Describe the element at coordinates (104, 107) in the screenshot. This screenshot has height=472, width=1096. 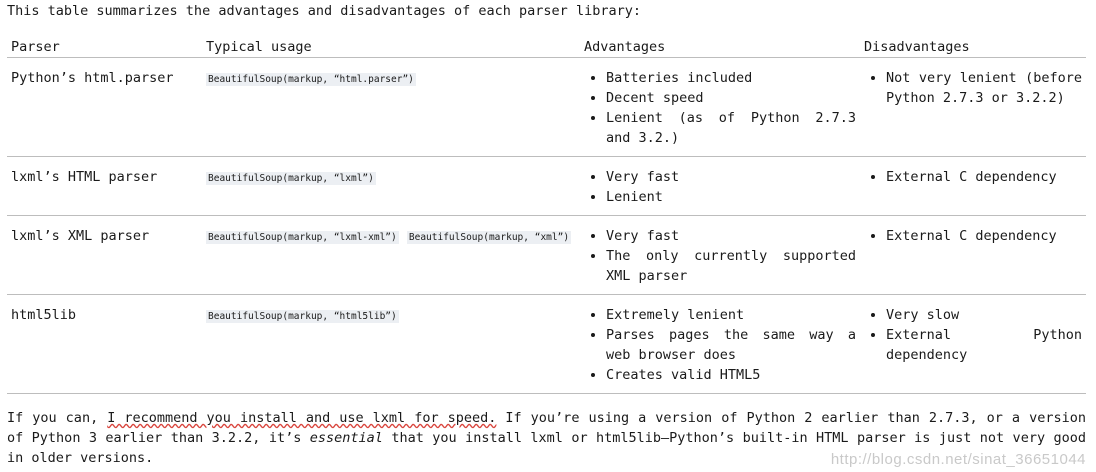
I see `parser-name: Python’s html.parser` at that location.